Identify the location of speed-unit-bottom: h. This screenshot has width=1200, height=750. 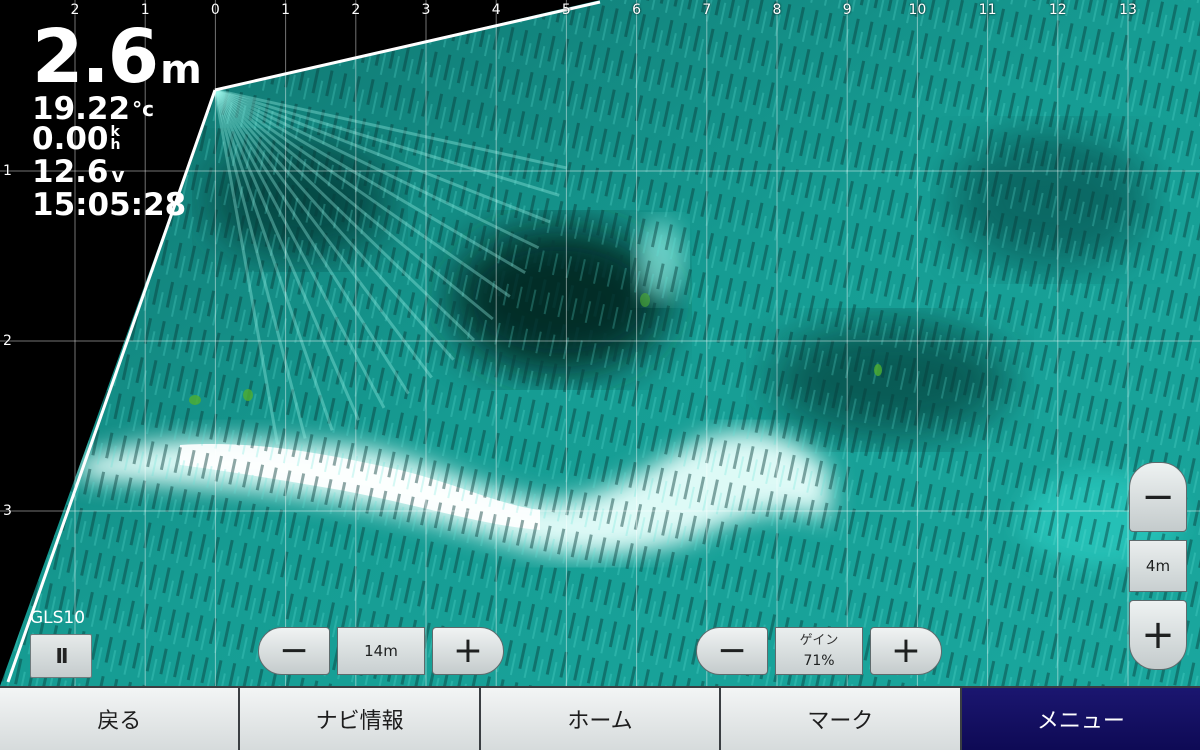
(115, 145).